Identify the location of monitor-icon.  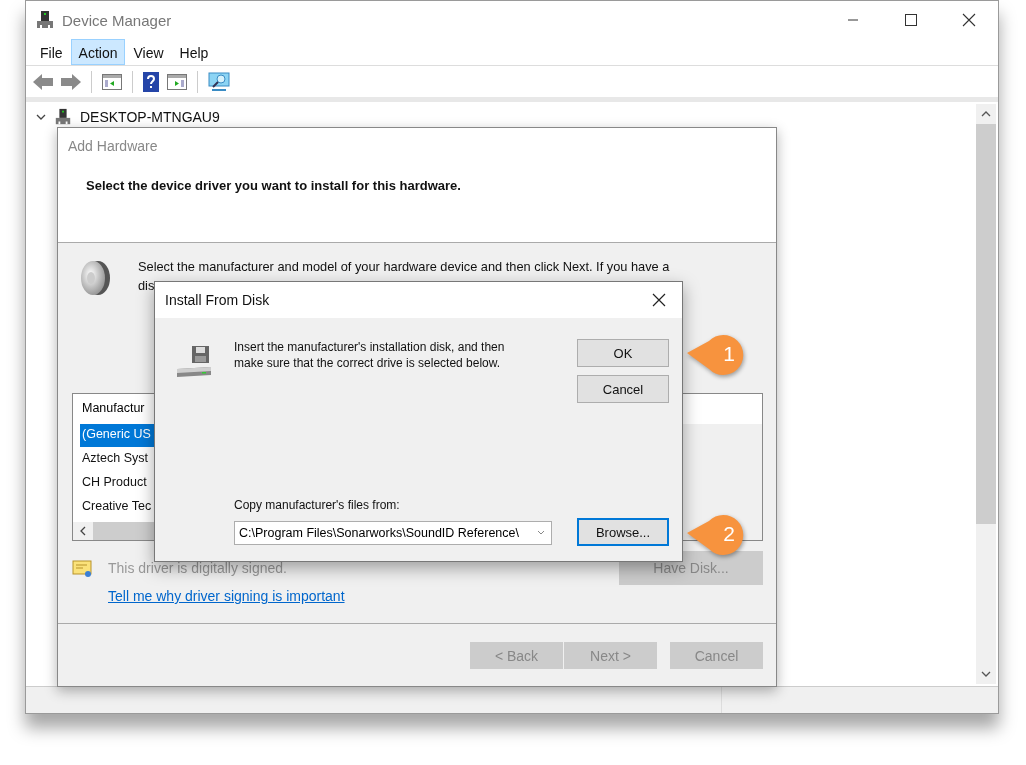
(219, 81).